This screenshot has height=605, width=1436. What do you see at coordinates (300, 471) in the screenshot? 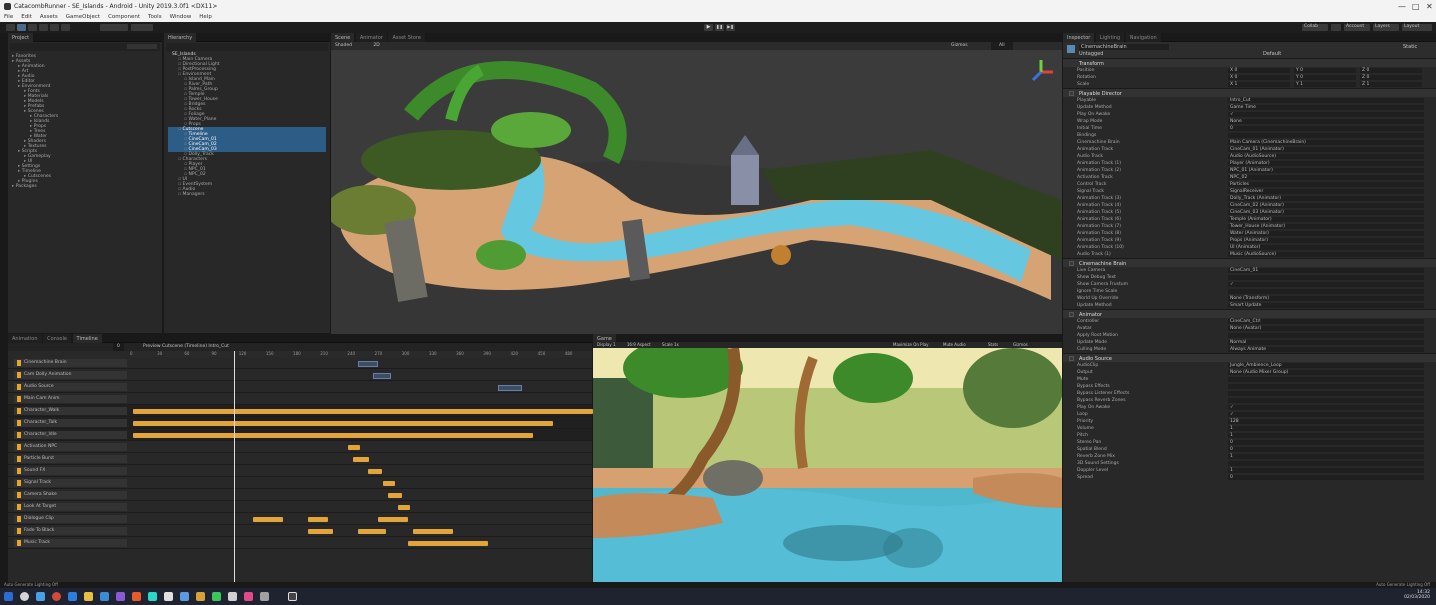
I see `timeline-track: Sound FX` at bounding box center [300, 471].